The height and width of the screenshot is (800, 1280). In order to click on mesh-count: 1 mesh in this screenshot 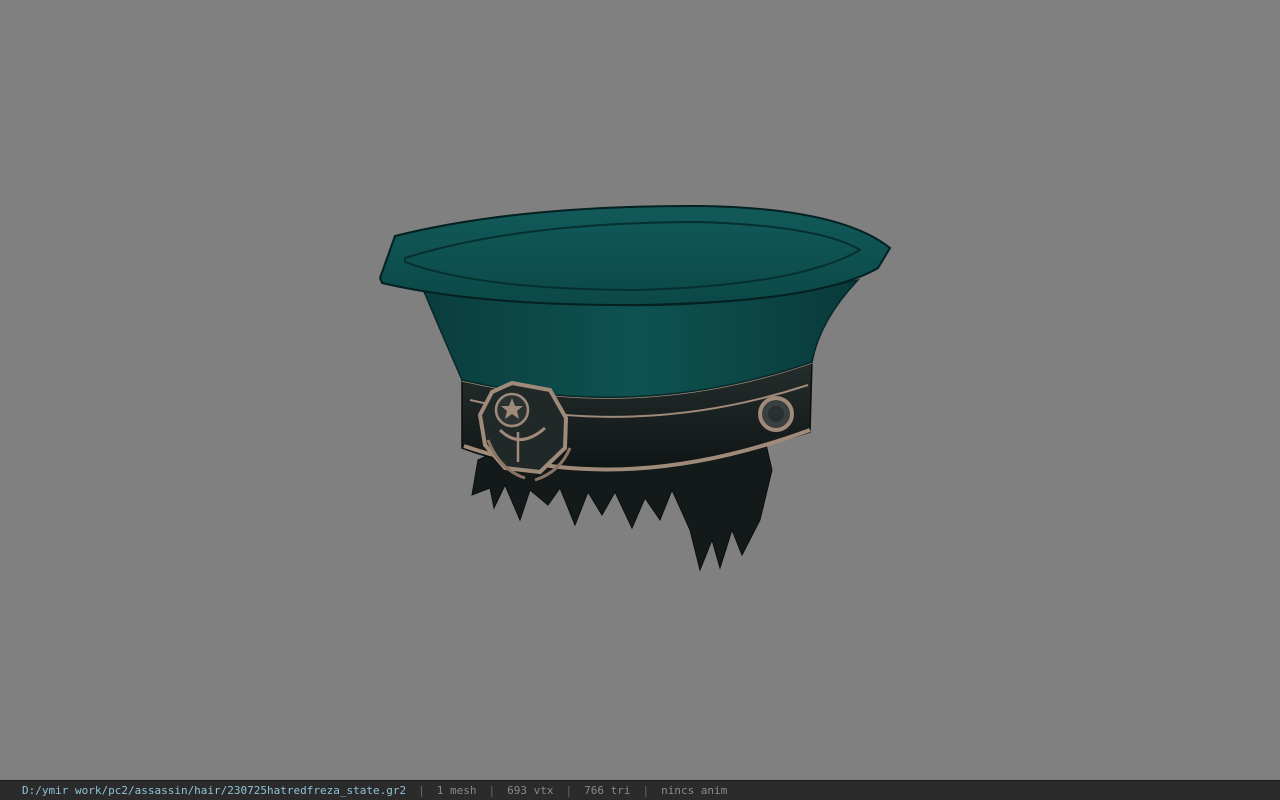, I will do `click(456, 790)`.